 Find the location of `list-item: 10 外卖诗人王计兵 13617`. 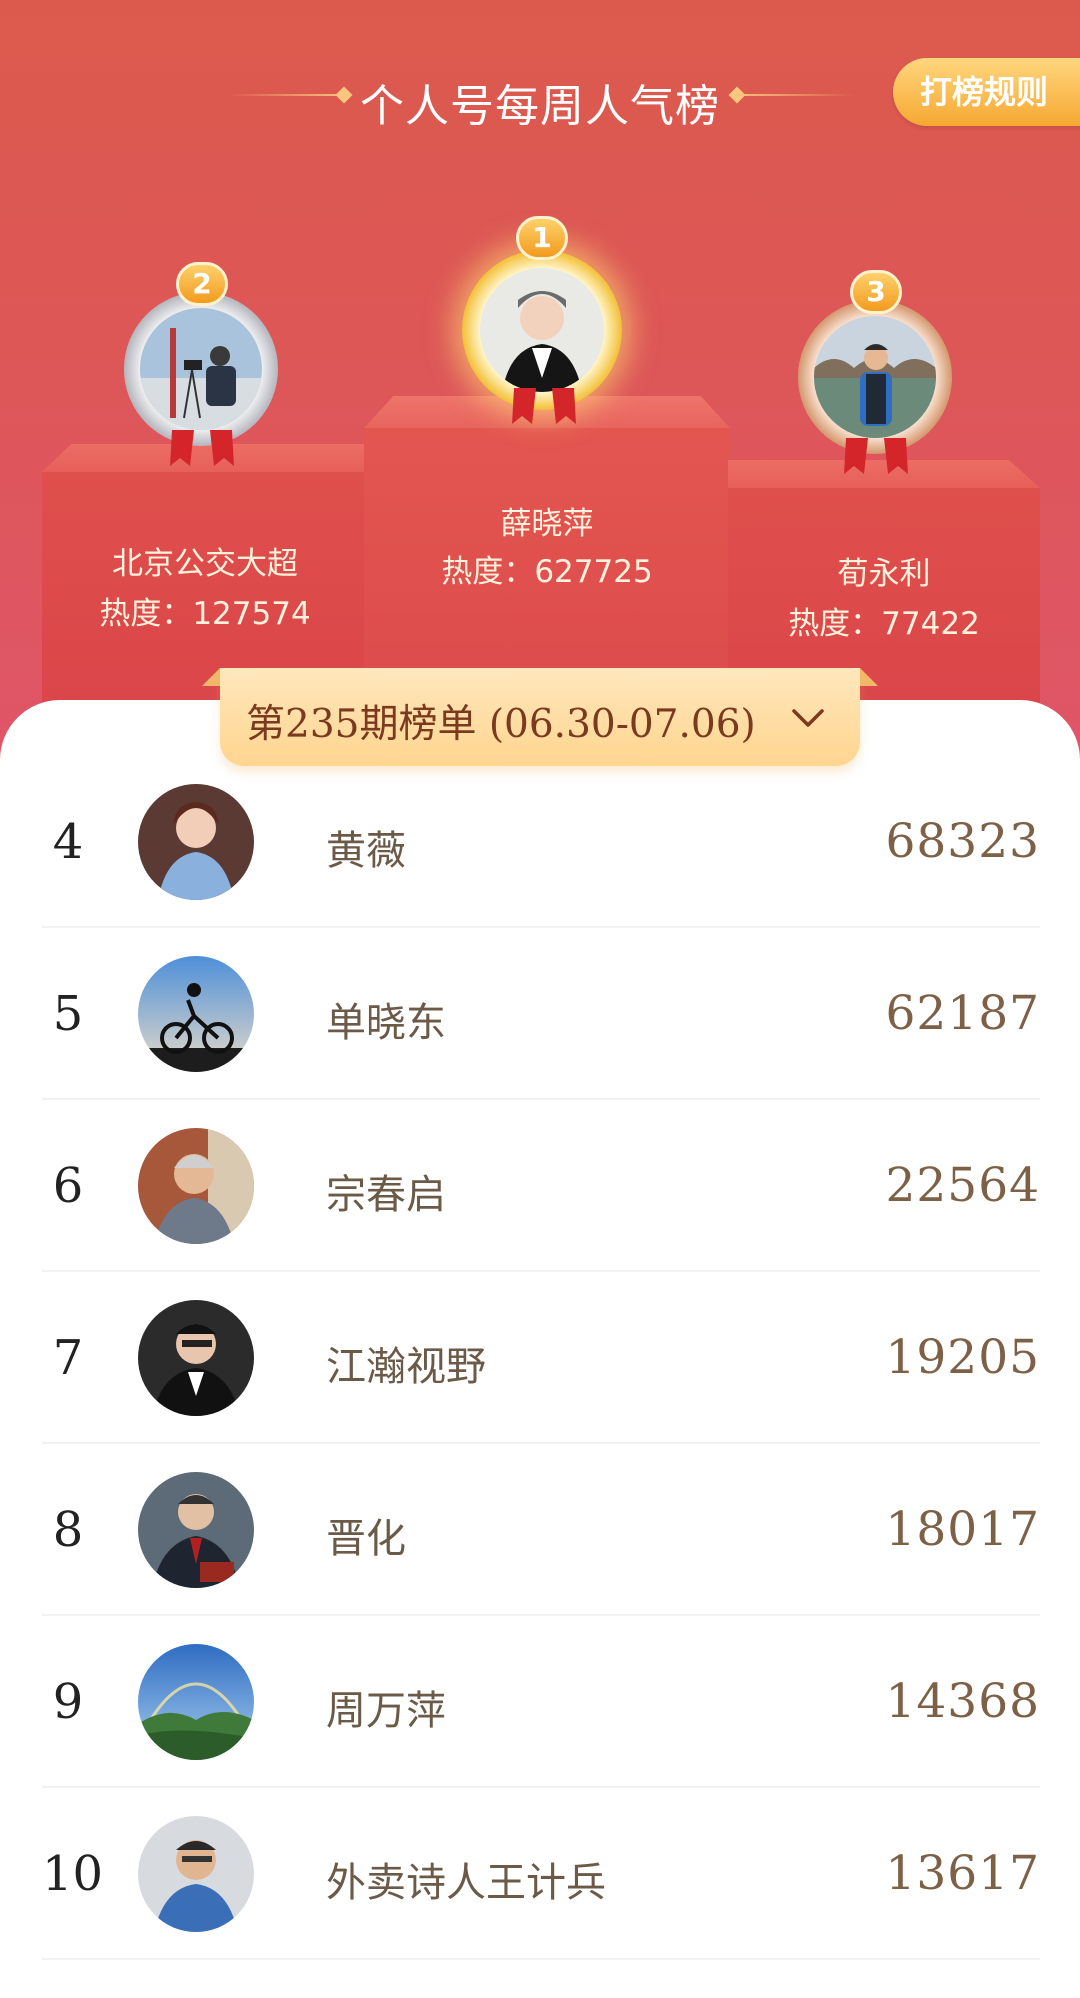

list-item: 10 外卖诗人王计兵 13617 is located at coordinates (541, 1874).